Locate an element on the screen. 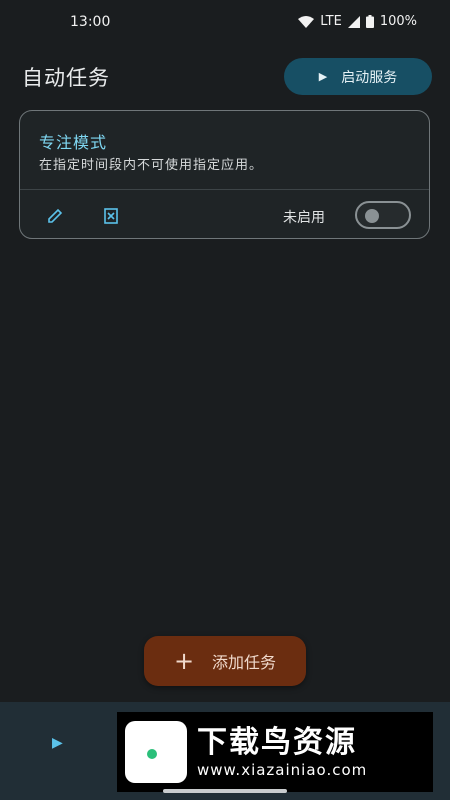 The height and width of the screenshot is (800, 450). card-divider is located at coordinates (224, 189).